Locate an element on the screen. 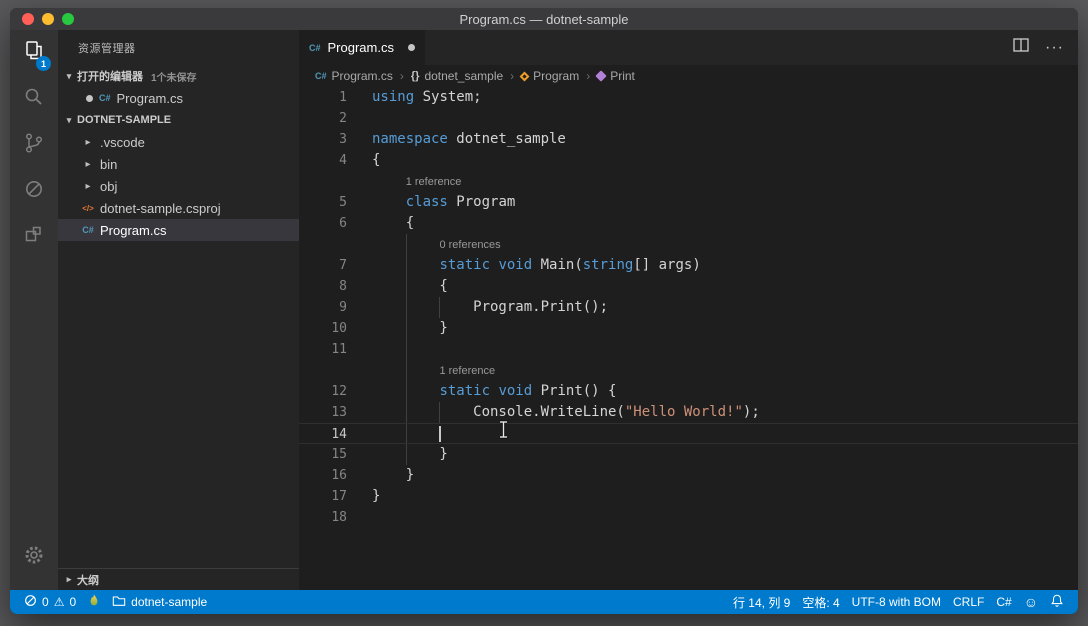 This screenshot has width=1088, height=626. explorer-badge: 1 is located at coordinates (43, 63).